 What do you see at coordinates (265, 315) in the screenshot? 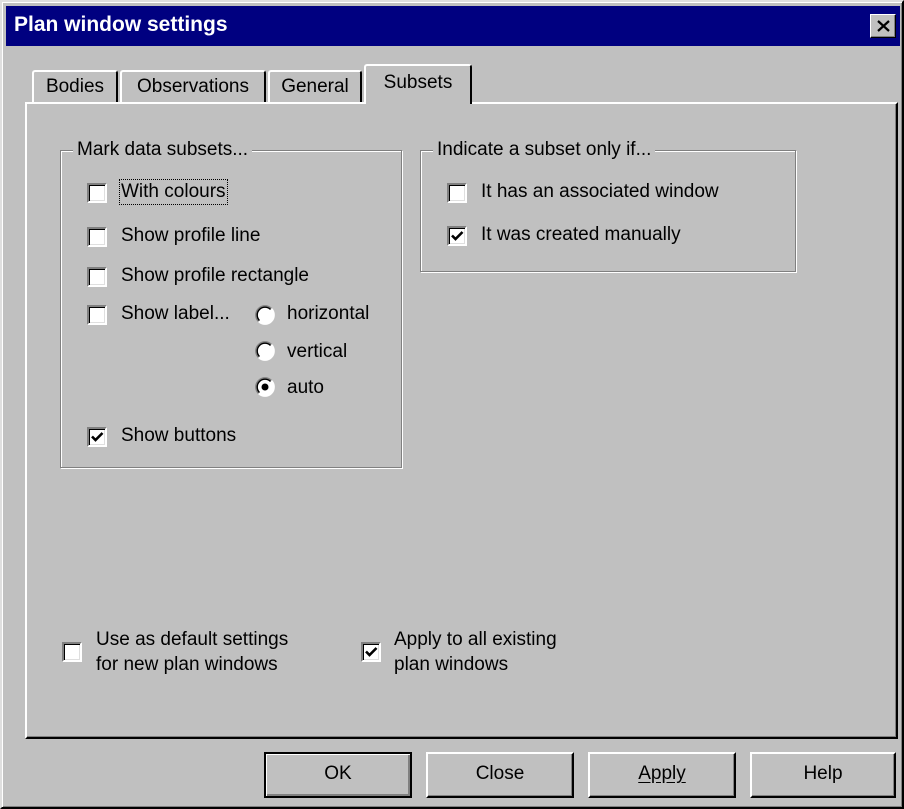
I see `radio-horizontal` at bounding box center [265, 315].